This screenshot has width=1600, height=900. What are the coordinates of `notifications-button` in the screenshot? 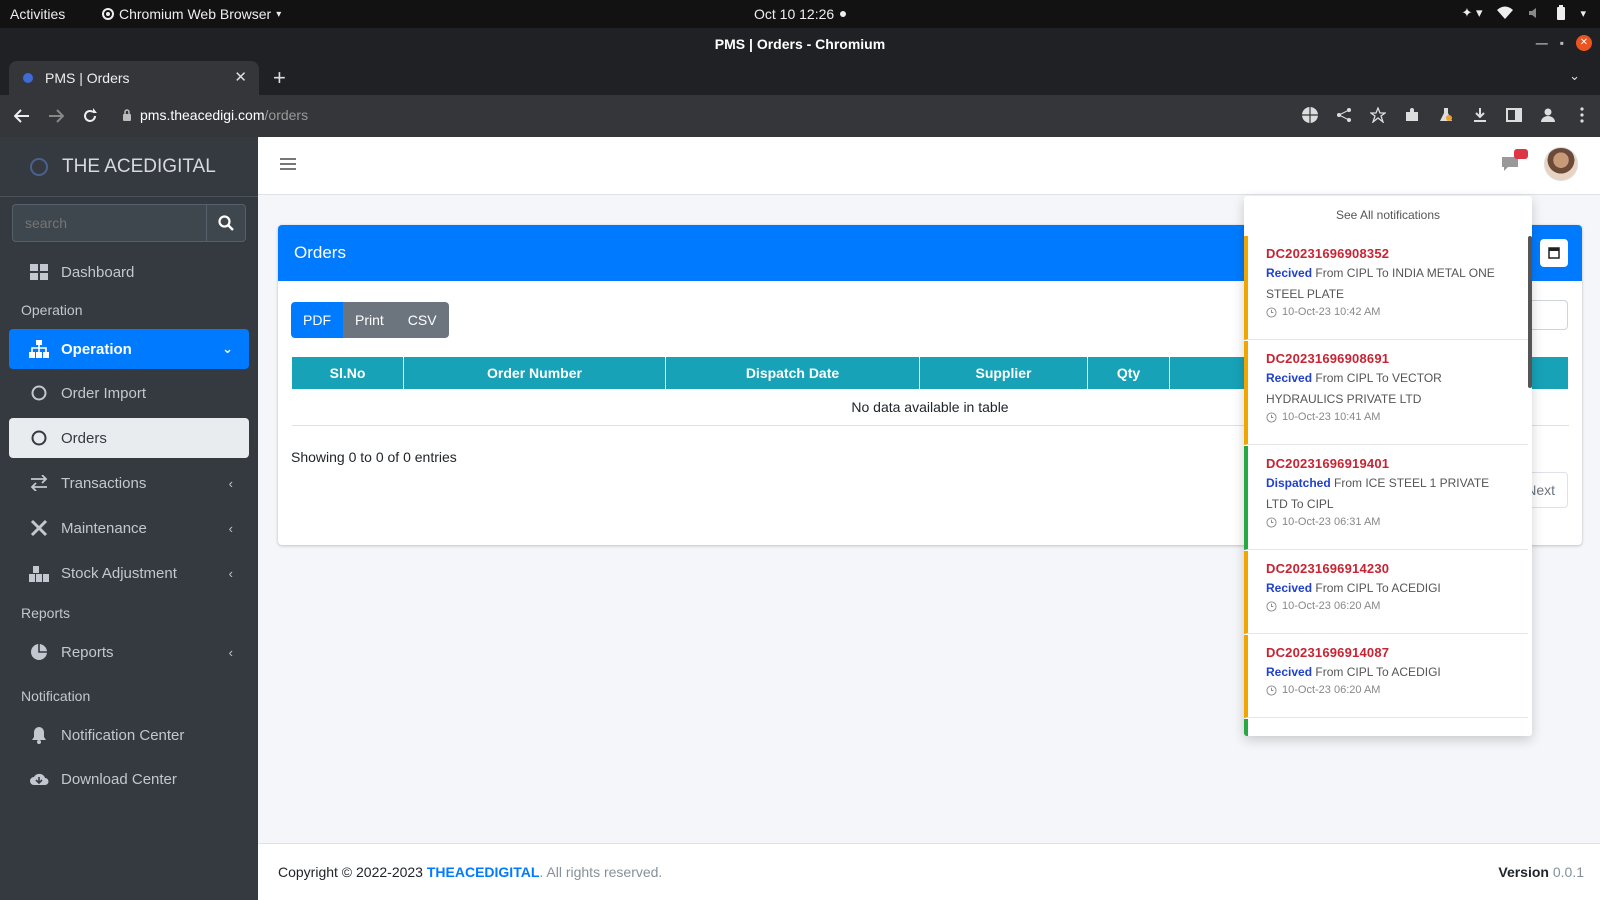 It's located at (1514, 160).